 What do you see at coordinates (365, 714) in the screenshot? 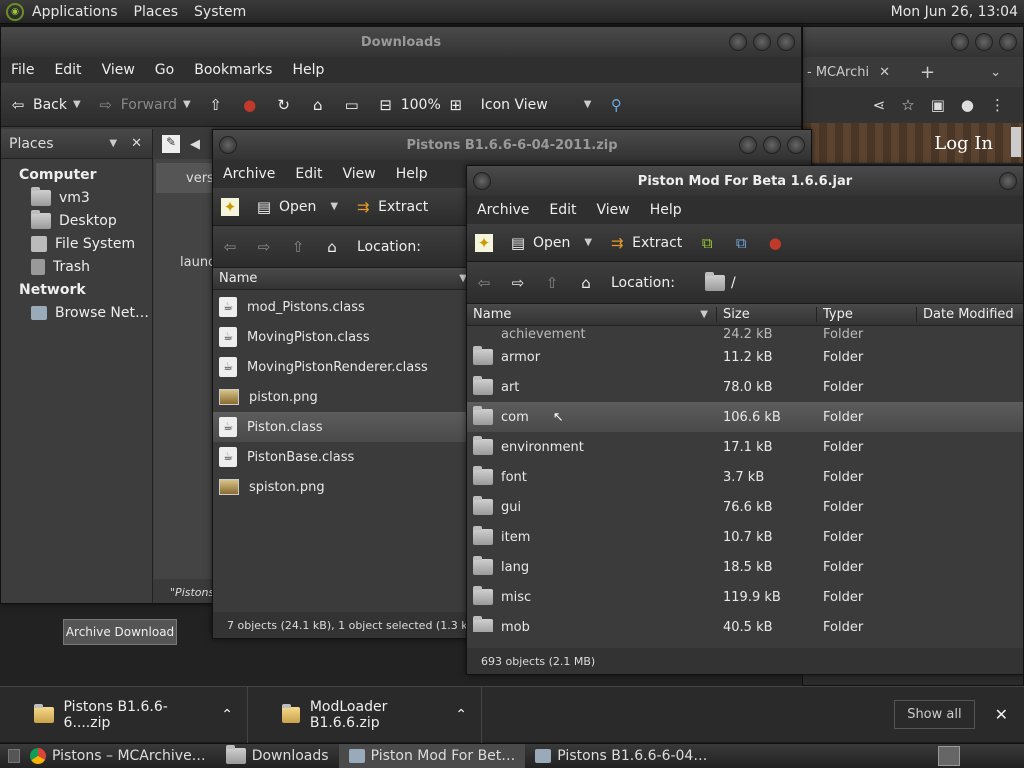
I see `download-item: ModLoader B1.6.6.zip ⌃` at bounding box center [365, 714].